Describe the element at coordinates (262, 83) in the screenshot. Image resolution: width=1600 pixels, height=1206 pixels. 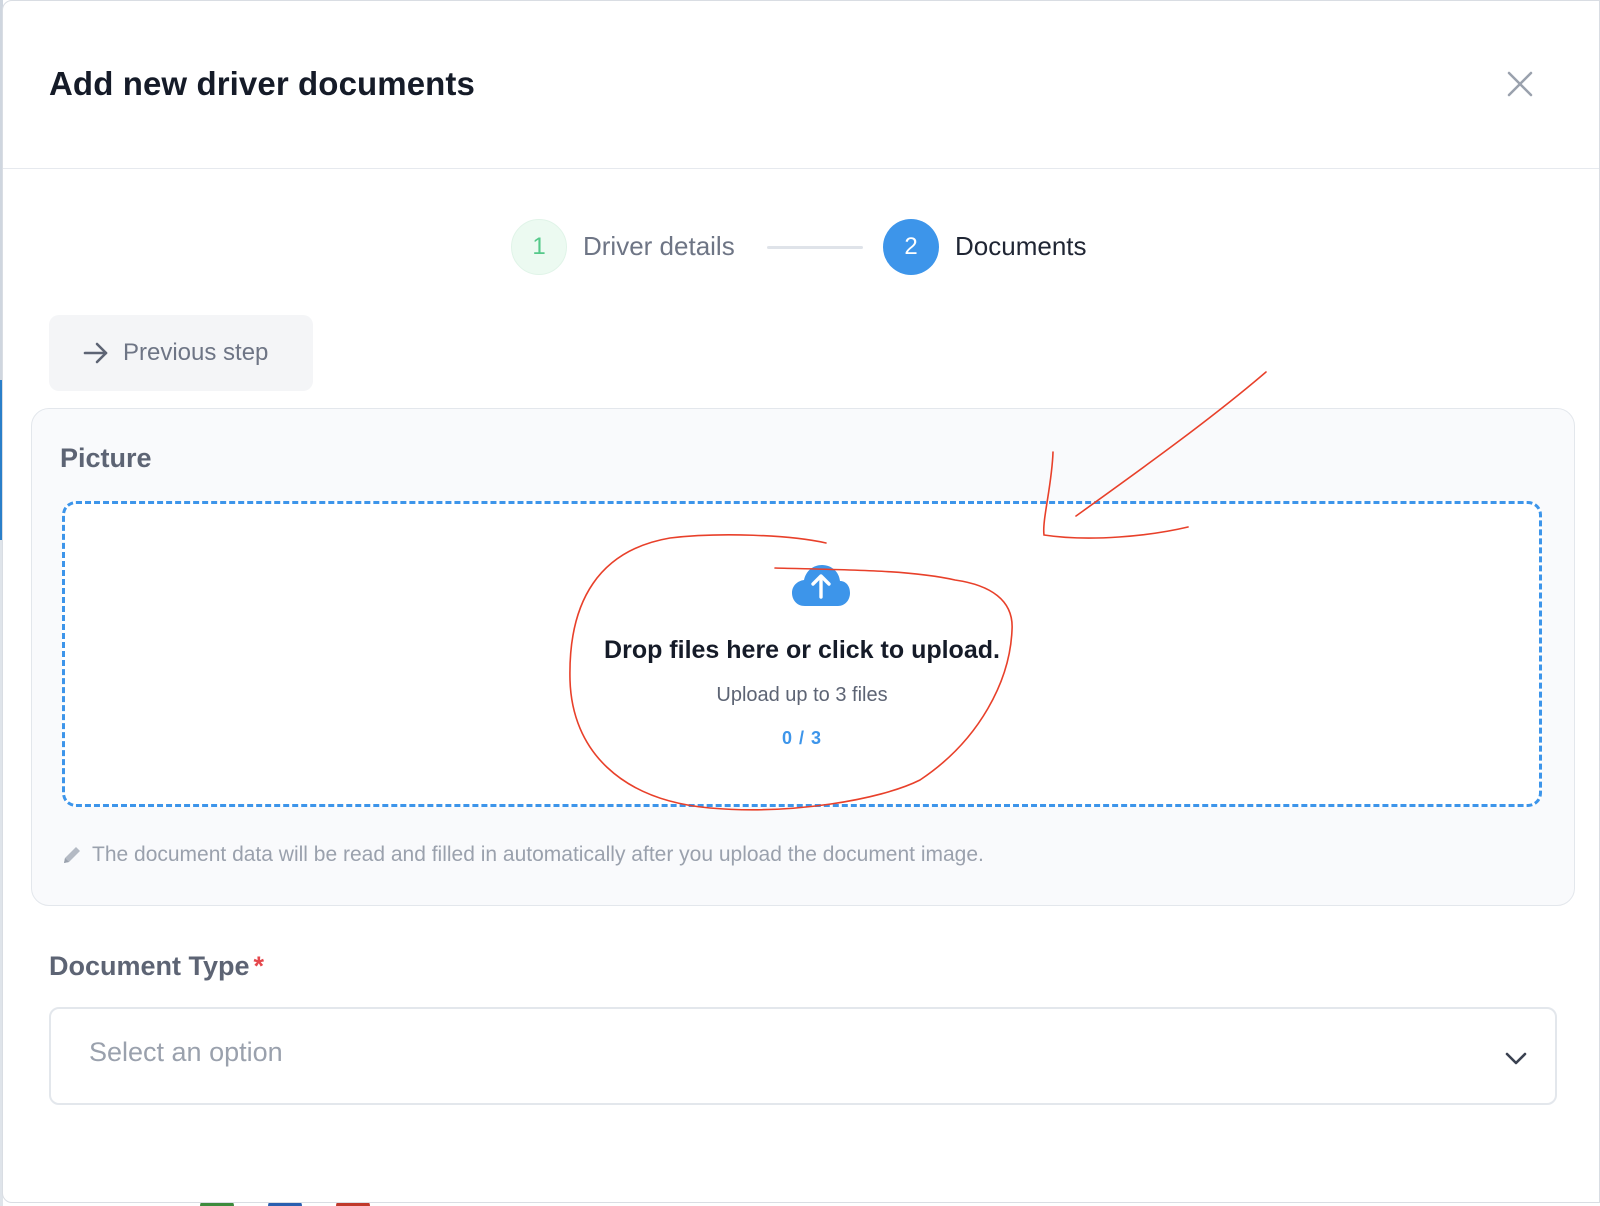
I see `modal-title: Add new driver documents` at that location.